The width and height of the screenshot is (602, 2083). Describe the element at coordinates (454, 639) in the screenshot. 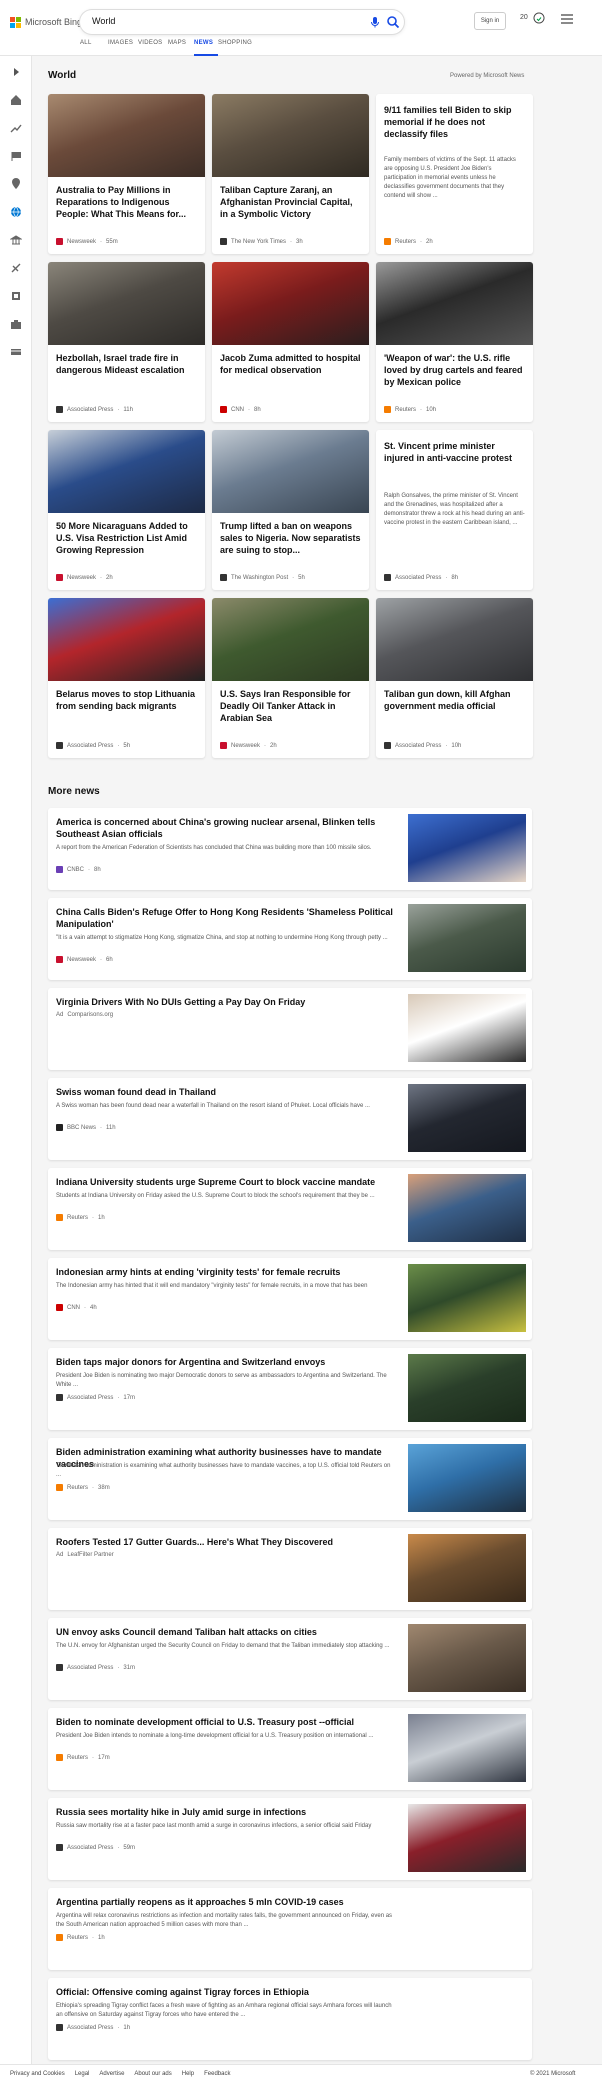

I see `street-photo` at that location.